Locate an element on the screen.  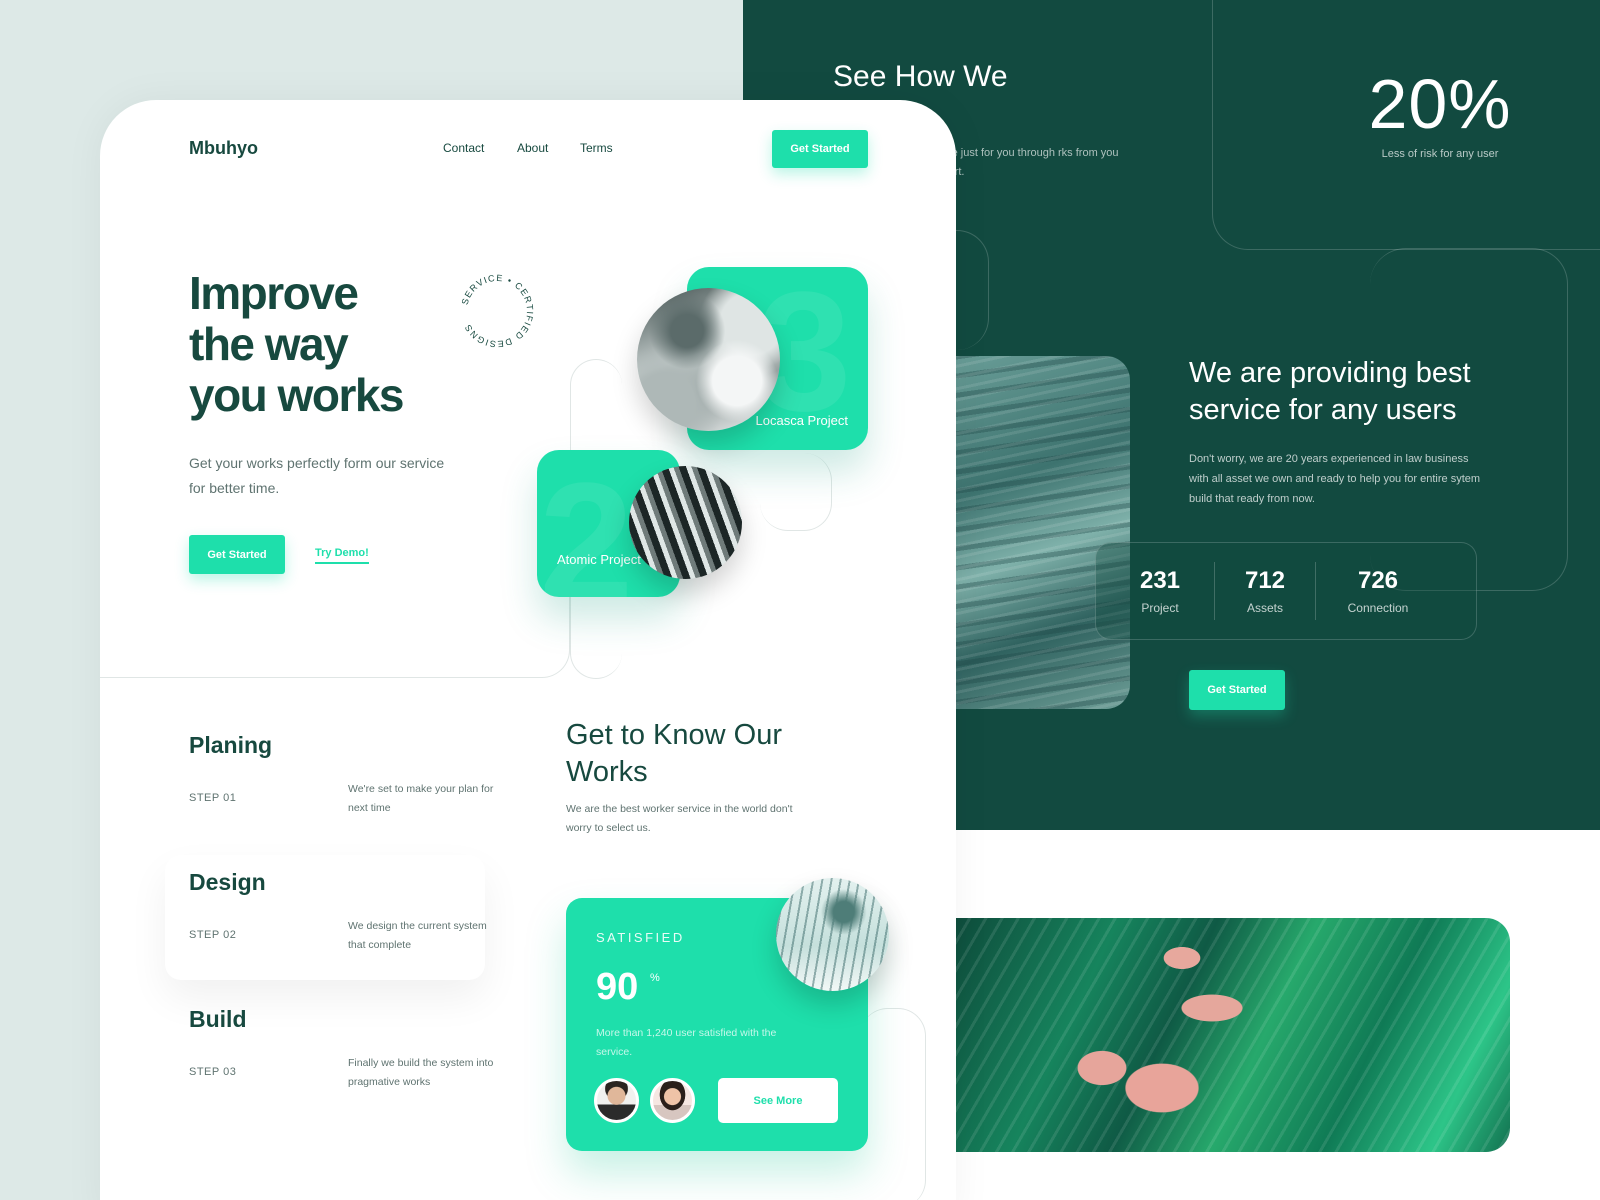
see-how-title: See How We is located at coordinates (920, 76).